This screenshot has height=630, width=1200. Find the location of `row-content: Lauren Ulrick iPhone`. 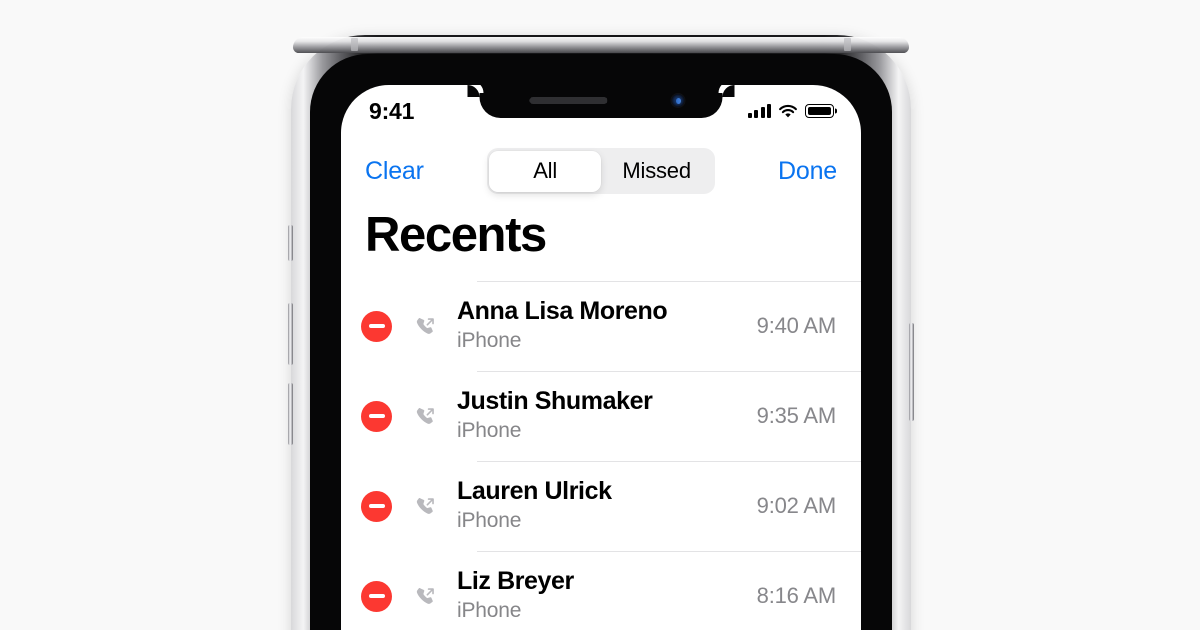

row-content: Lauren Ulrick iPhone is located at coordinates (607, 505).